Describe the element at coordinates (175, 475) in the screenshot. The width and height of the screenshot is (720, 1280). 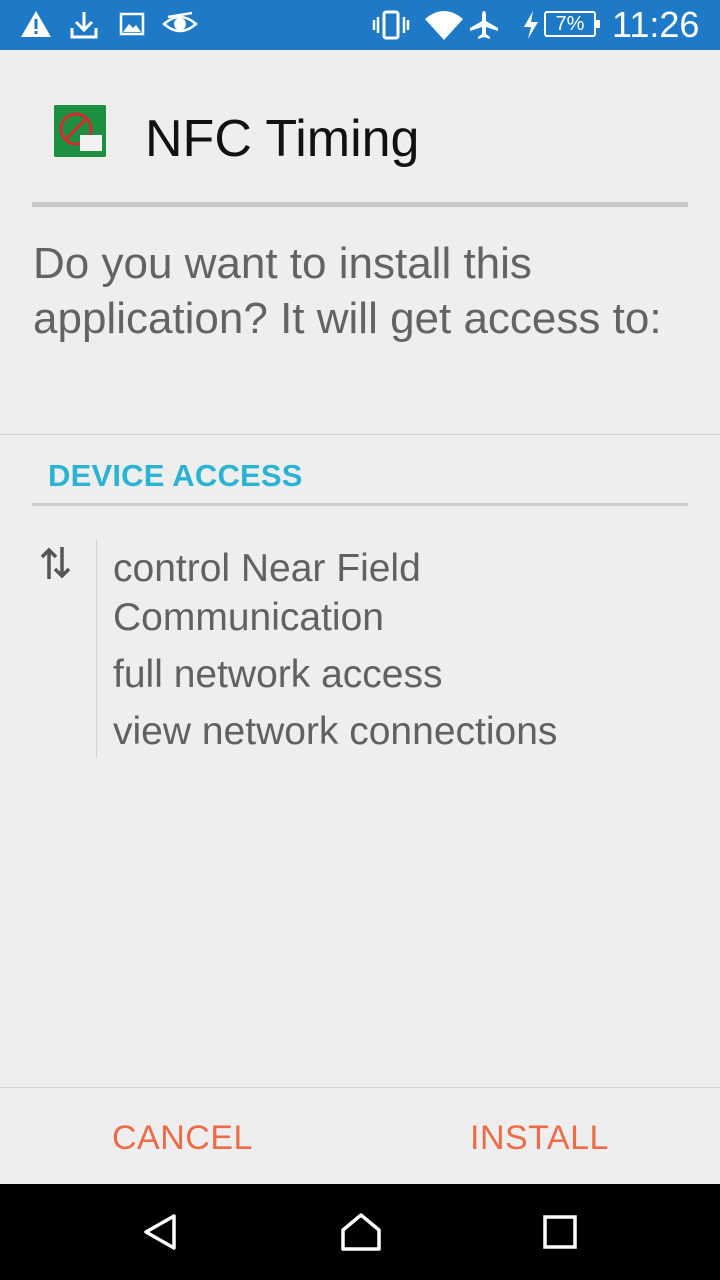
I see `section-title-device-access: DEVICE ACCESS` at that location.